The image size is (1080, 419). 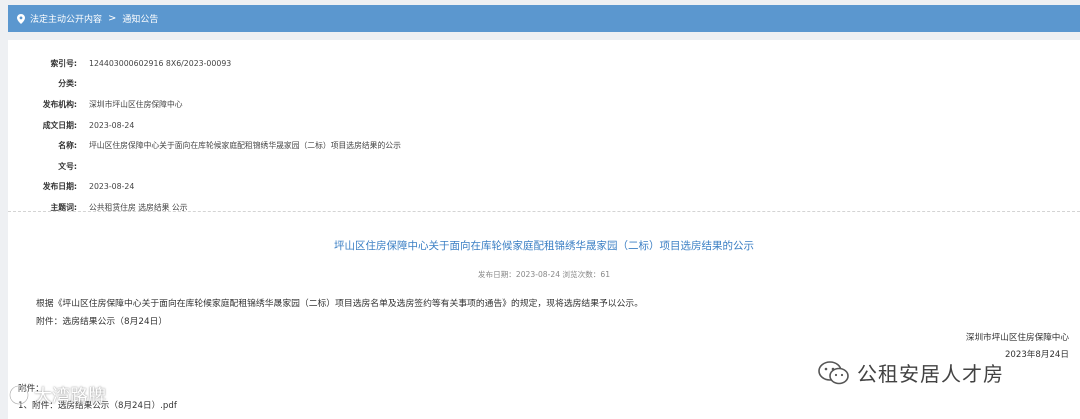 I want to click on watermark-logo-icon, so click(x=19, y=395).